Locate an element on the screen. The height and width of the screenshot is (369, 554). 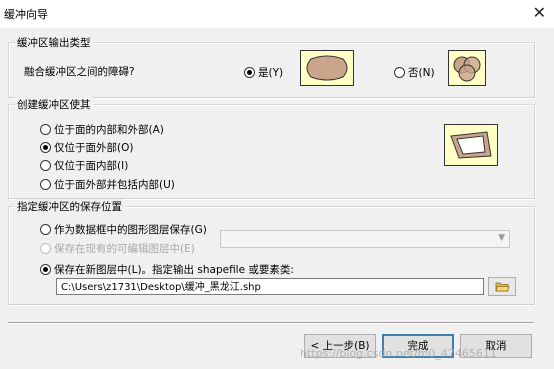
dissolved-buffers-icon is located at coordinates (327, 68).